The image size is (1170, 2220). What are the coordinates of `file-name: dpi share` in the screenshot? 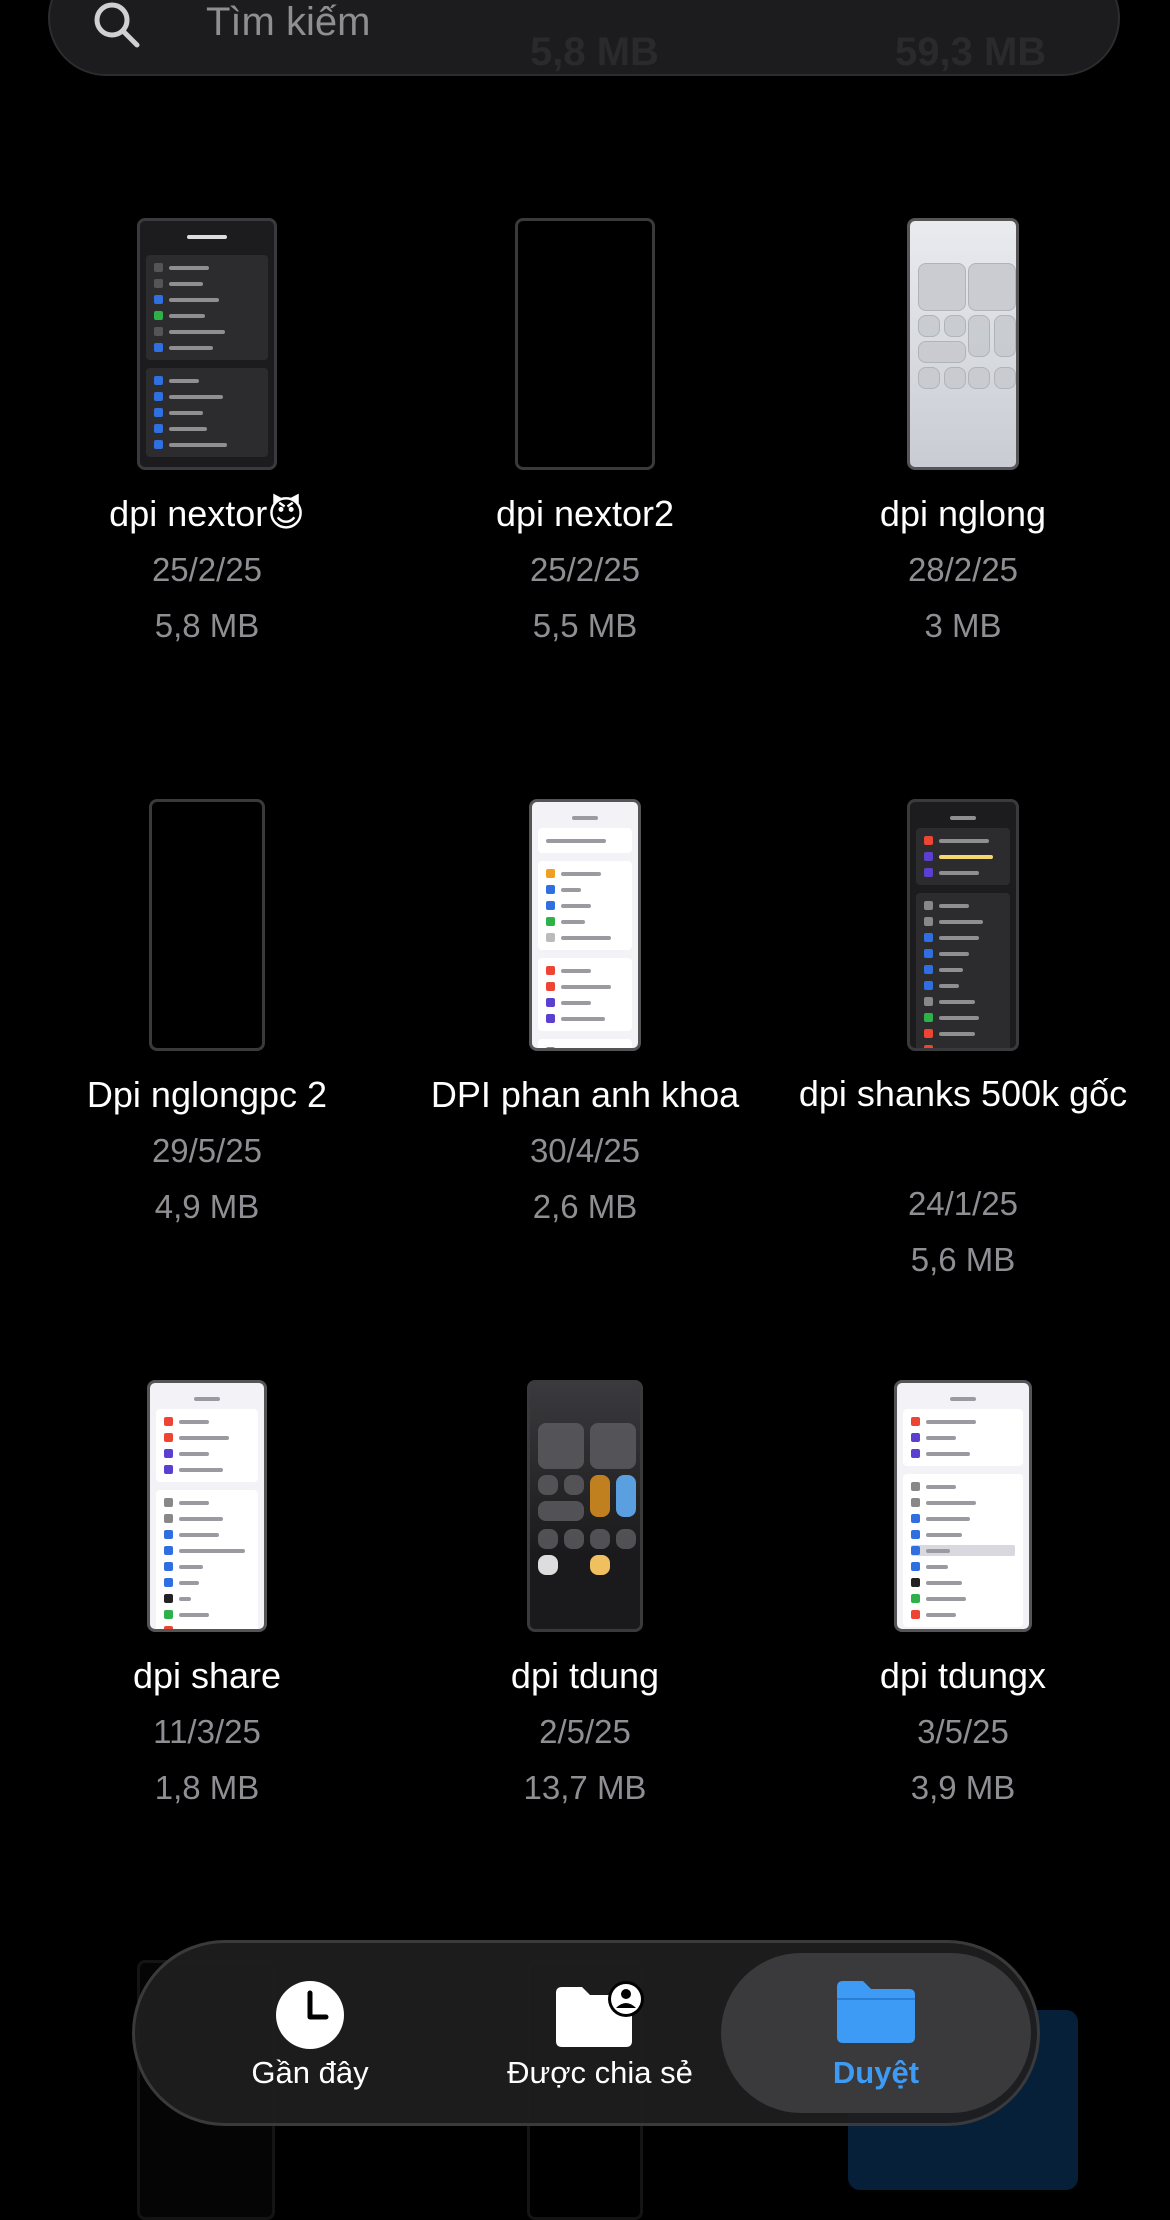 It's located at (207, 1675).